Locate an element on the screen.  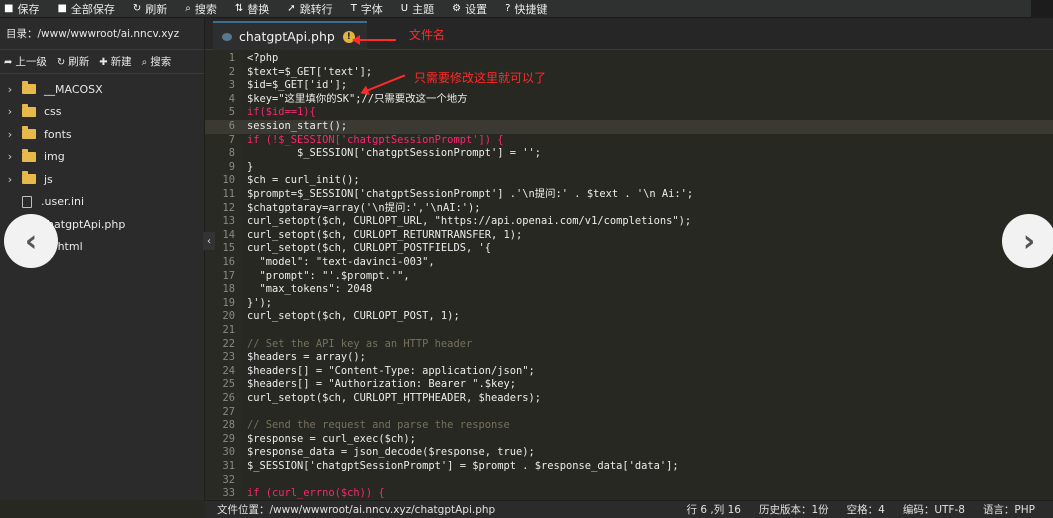
save-button: ■ 保存 is located at coordinates (21, 9).